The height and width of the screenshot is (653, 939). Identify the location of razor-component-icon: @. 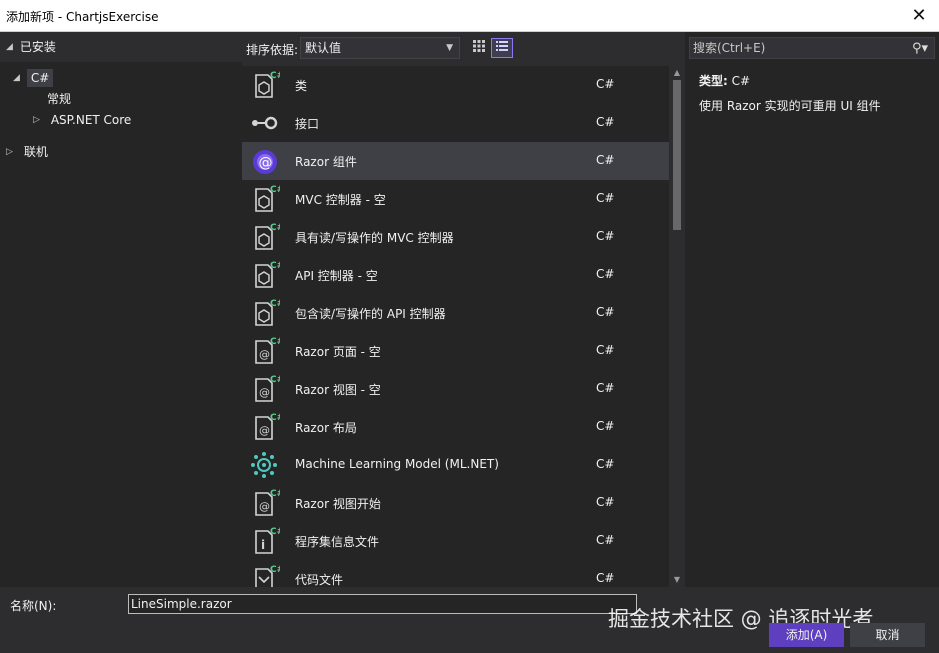
(264, 161).